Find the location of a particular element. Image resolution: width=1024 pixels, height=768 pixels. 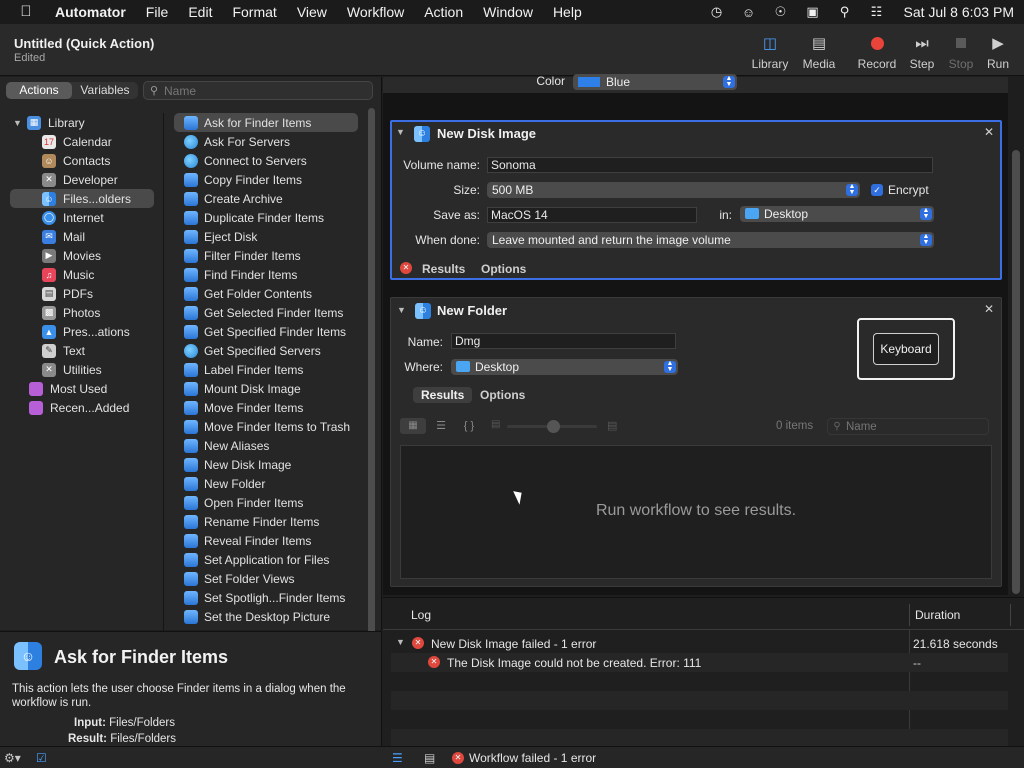

action-item: Get Selected Finder Items is located at coordinates (266, 312).